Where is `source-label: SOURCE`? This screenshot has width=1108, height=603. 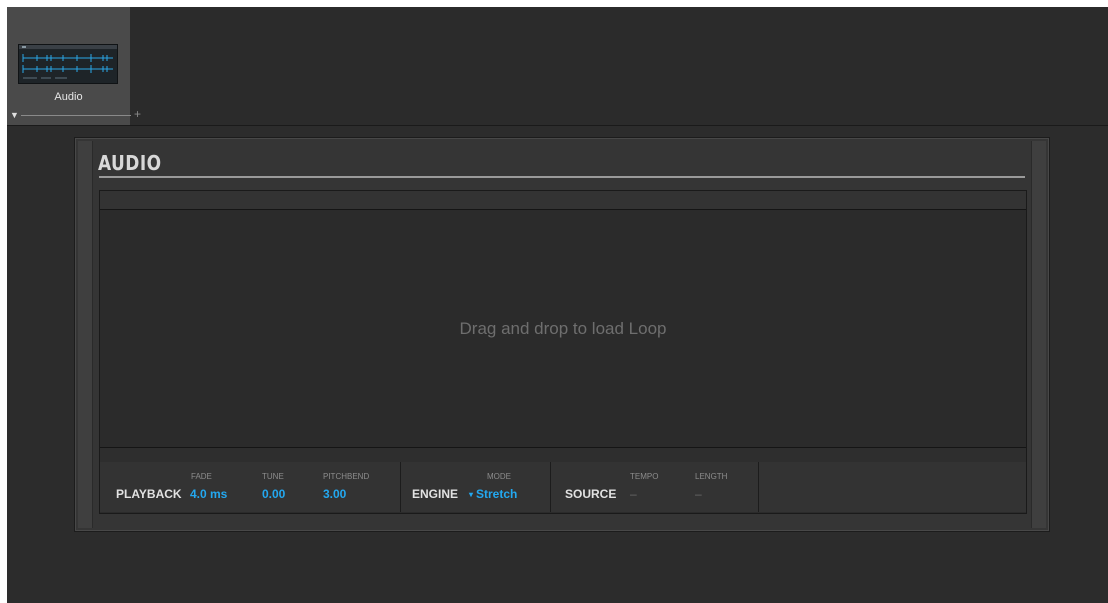
source-label: SOURCE is located at coordinates (591, 494).